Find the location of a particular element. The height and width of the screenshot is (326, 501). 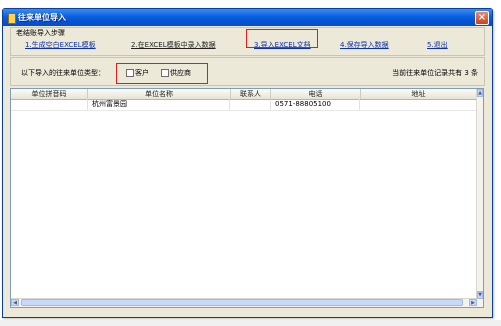

table-row: 杭州富景园 0571-88805100 is located at coordinates (244, 105).